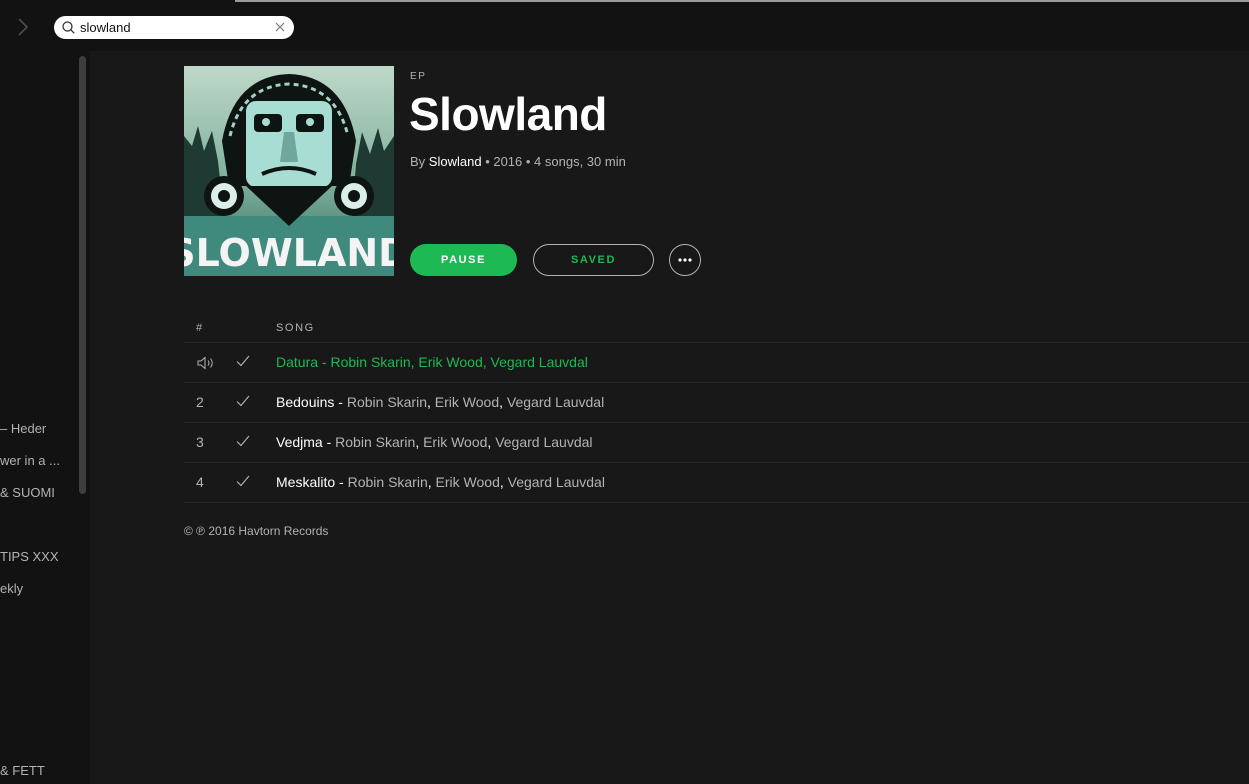  Describe the element at coordinates (38, 493) in the screenshot. I see `sidebar-playlist-item: & SUOMI` at that location.